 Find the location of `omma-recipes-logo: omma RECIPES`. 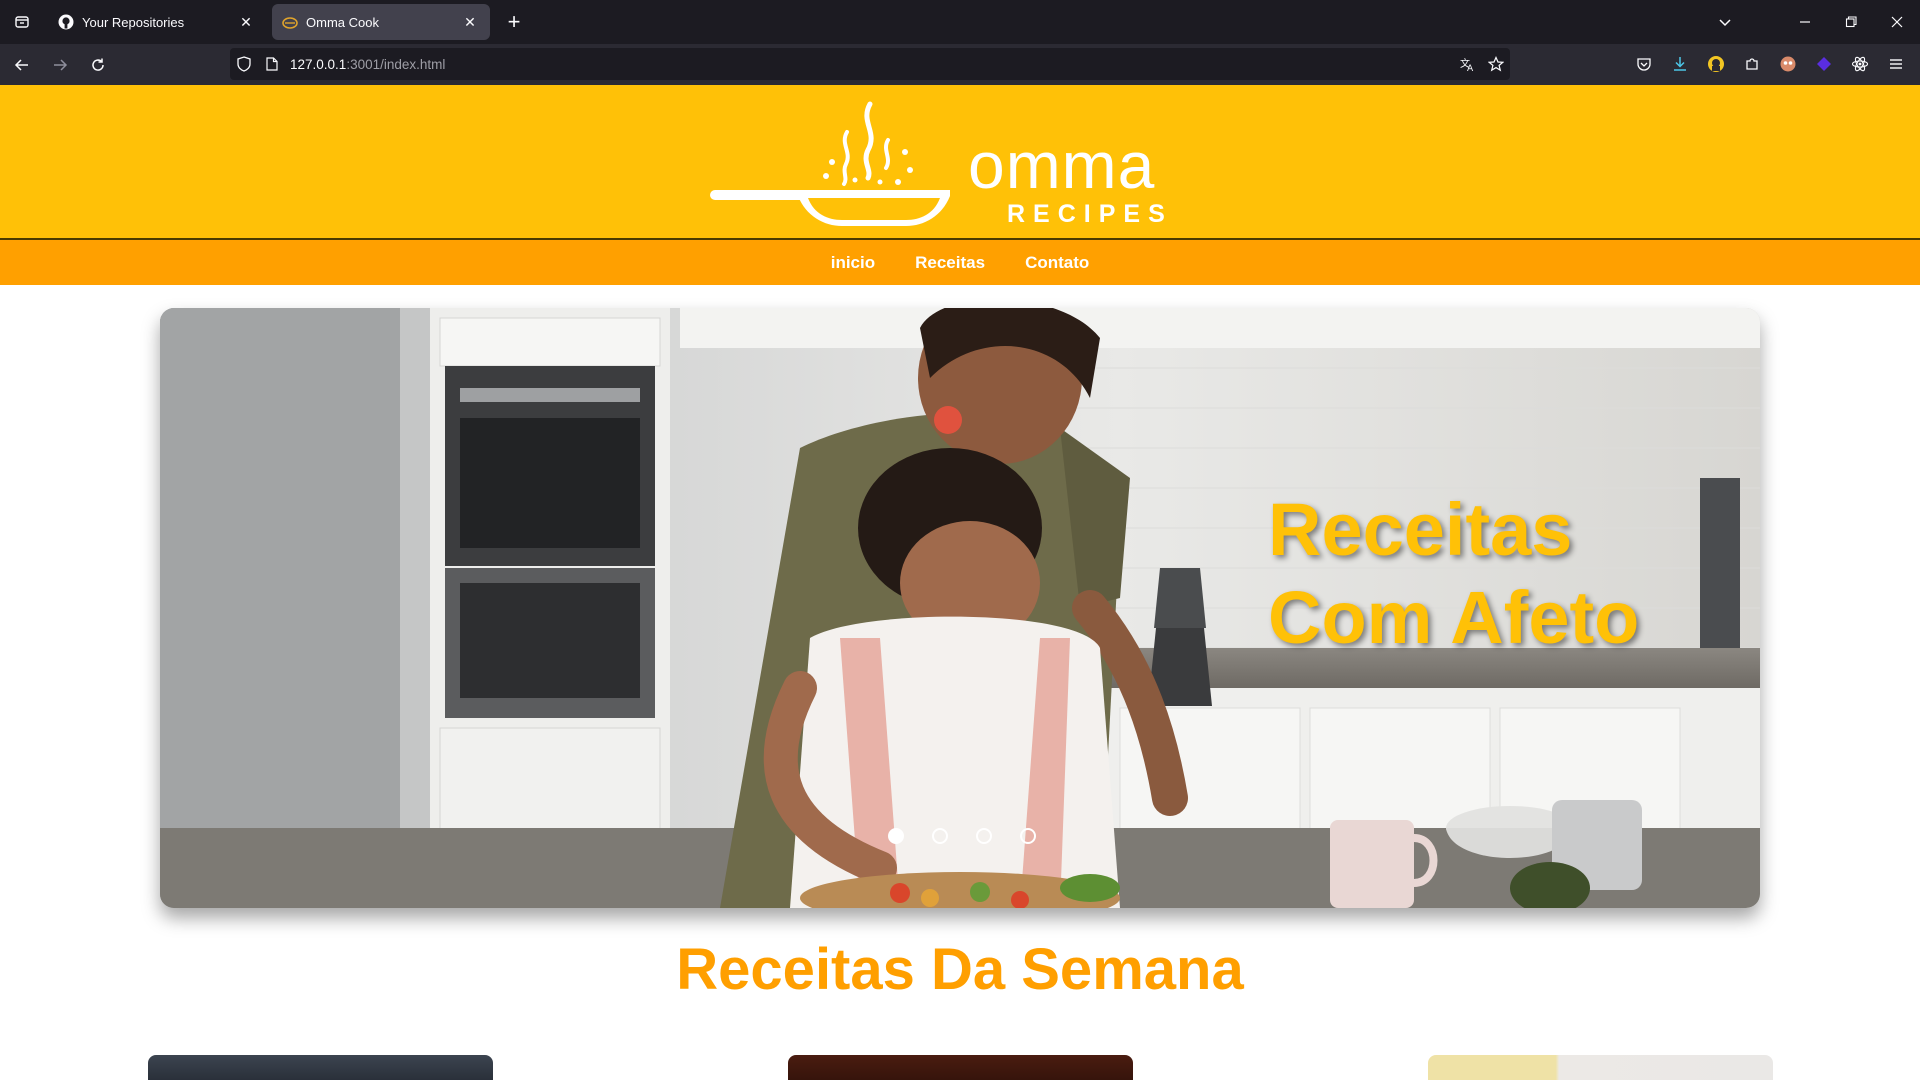

omma-recipes-logo: omma RECIPES is located at coordinates (960, 162).